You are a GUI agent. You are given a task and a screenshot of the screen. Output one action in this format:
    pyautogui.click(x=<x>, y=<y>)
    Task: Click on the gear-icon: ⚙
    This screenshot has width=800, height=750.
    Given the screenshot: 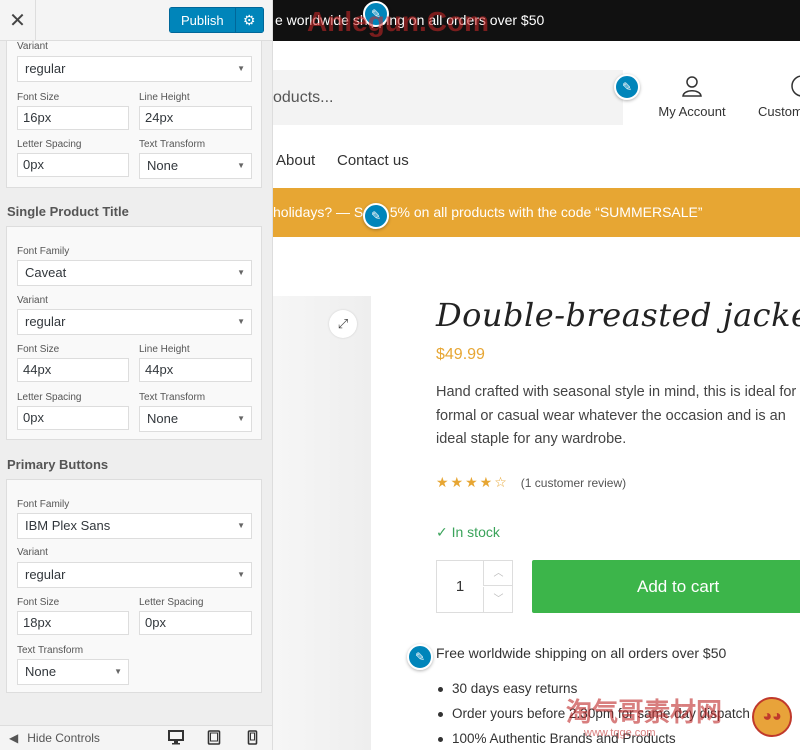 What is the action you would take?
    pyautogui.click(x=249, y=19)
    